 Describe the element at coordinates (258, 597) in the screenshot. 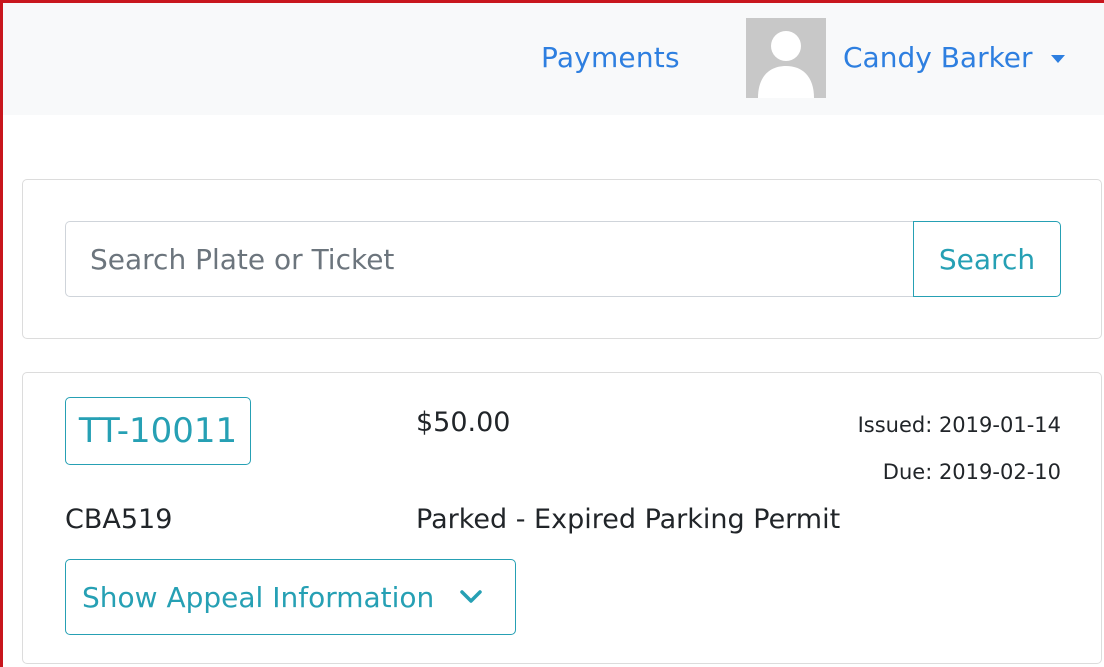

I see `show-appeal-label: Show Appeal Information` at that location.